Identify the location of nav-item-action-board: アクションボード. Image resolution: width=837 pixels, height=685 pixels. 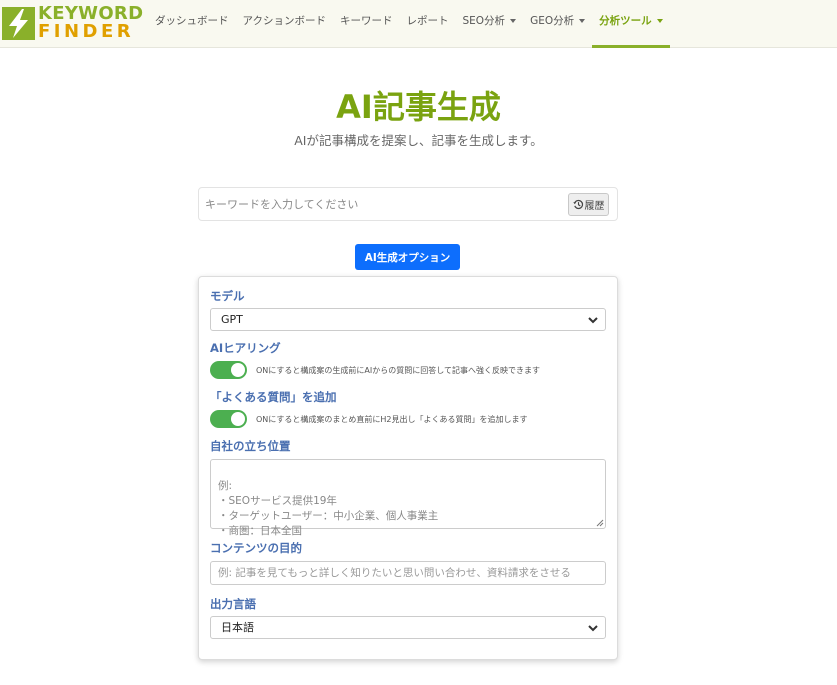
(284, 24).